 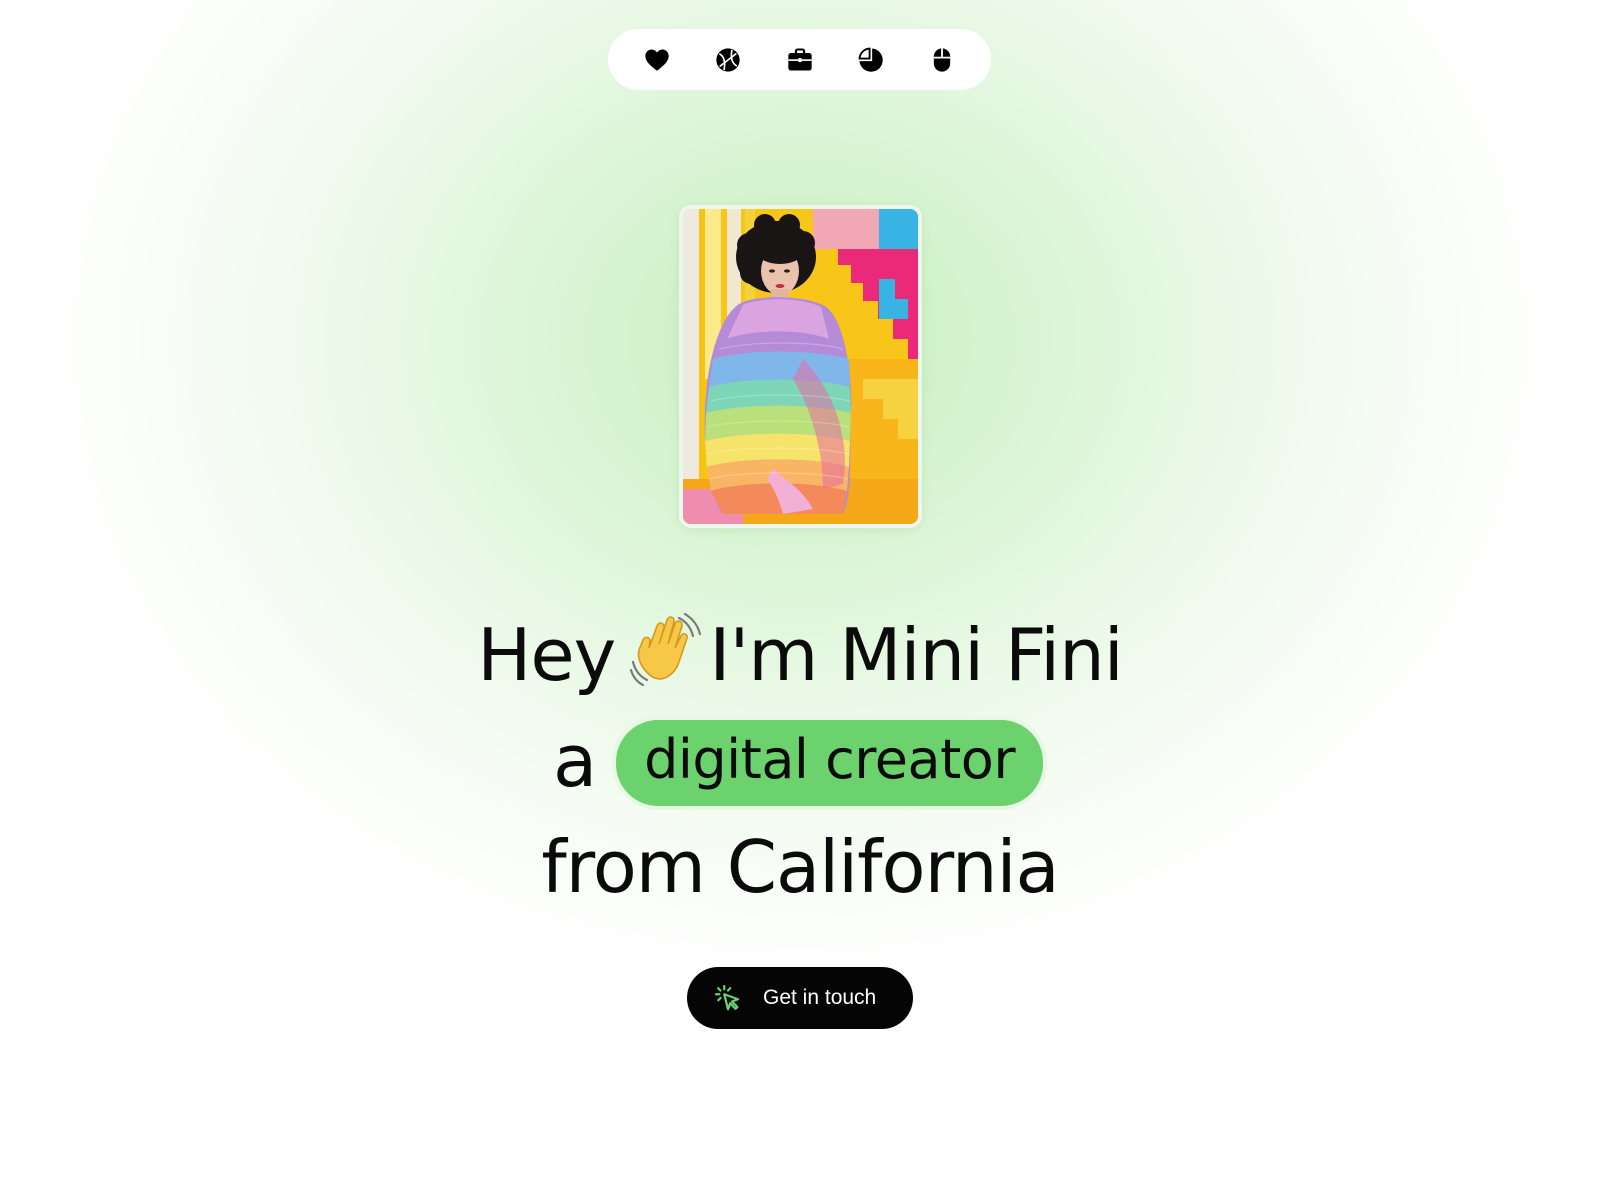 I want to click on headline-location: from California, so click(x=800, y=867).